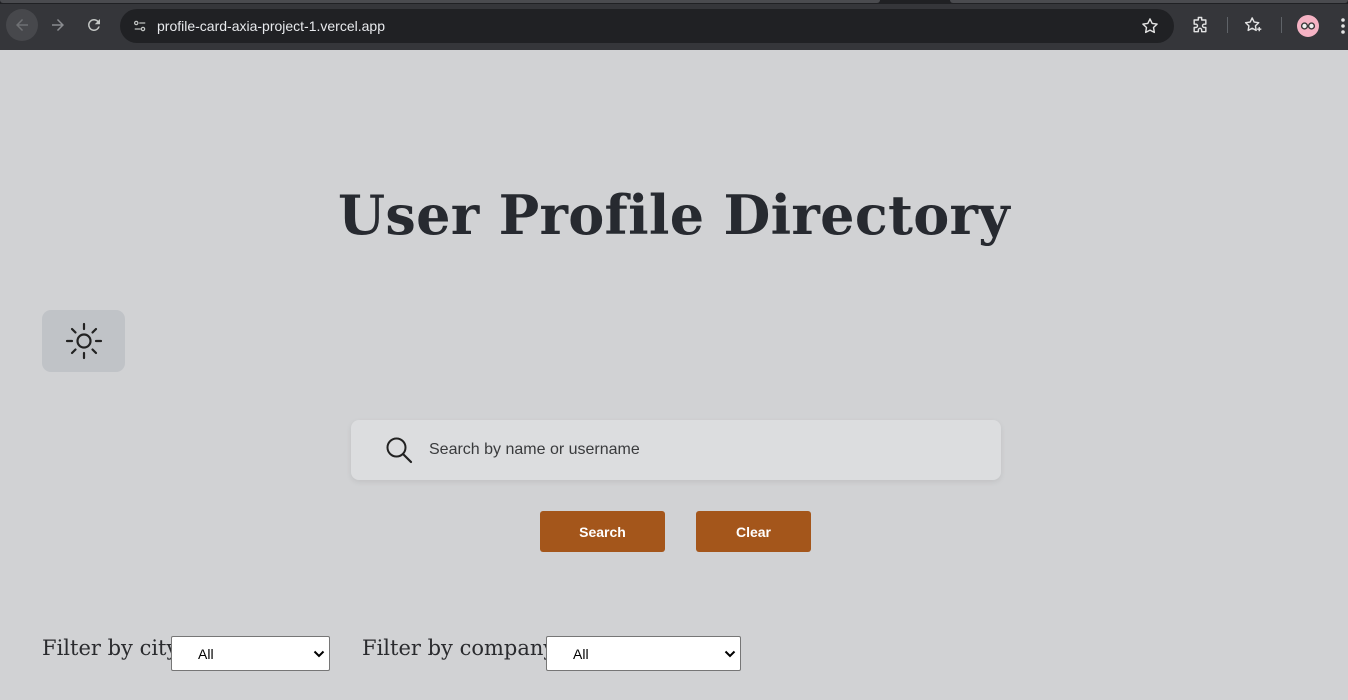 This screenshot has height=700, width=1348. I want to click on more-menu-icon, so click(1343, 26).